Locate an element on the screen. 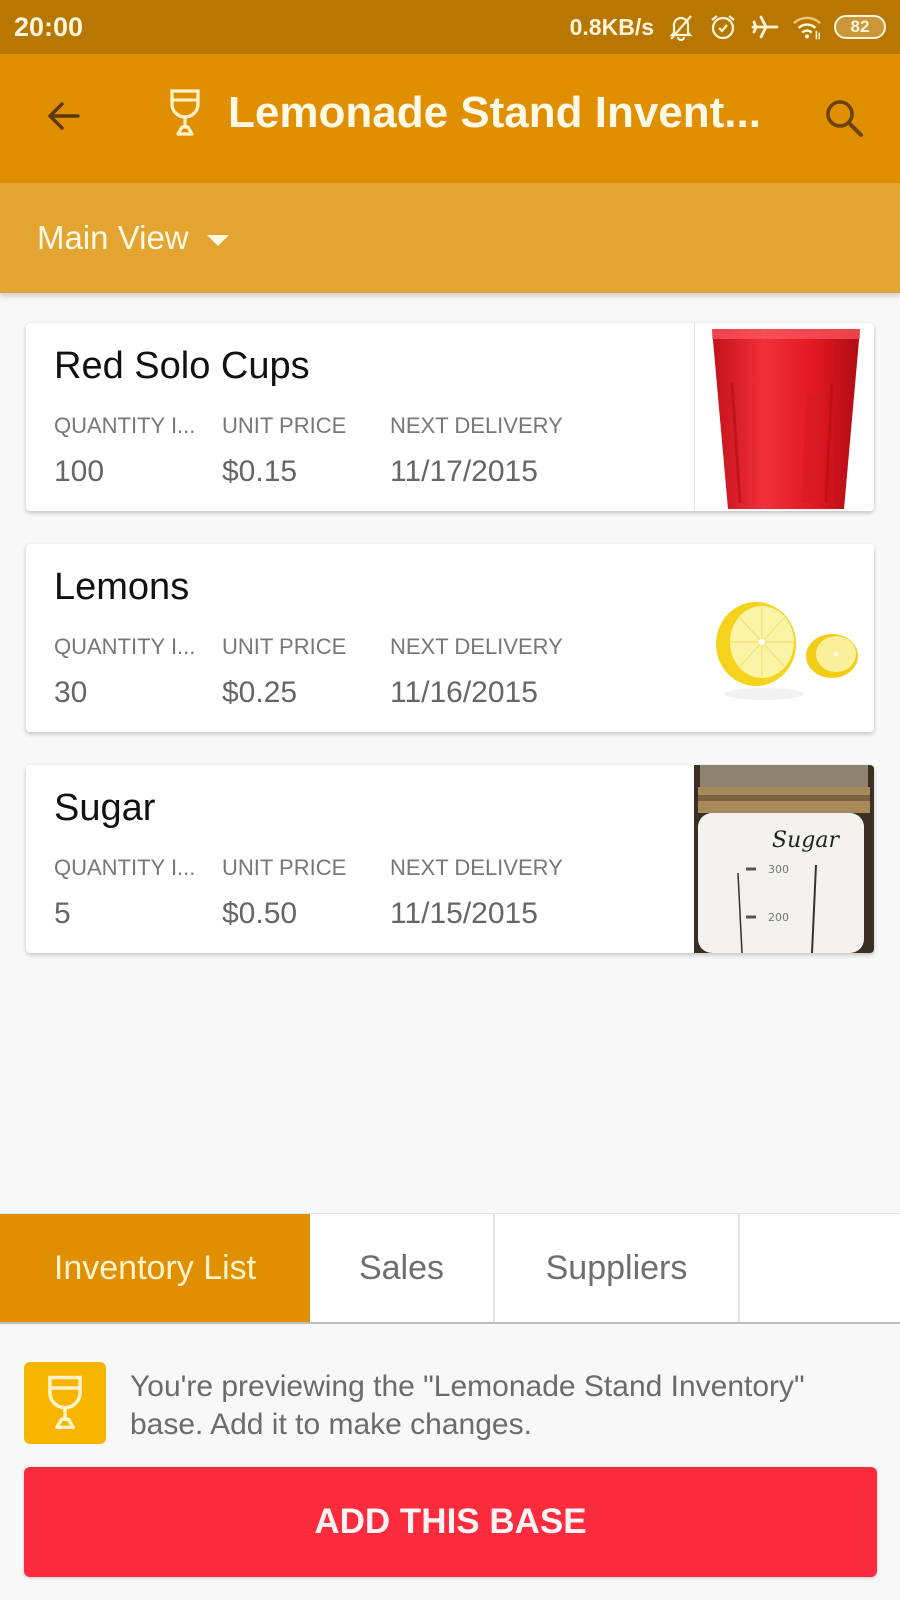 This screenshot has height=1600, width=900. field-value: $0.15 is located at coordinates (260, 471).